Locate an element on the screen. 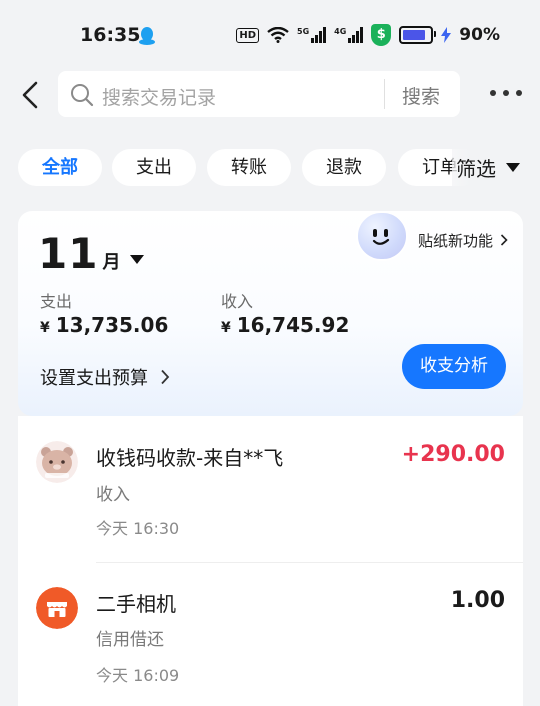  month-unit: 月 is located at coordinates (111, 262).